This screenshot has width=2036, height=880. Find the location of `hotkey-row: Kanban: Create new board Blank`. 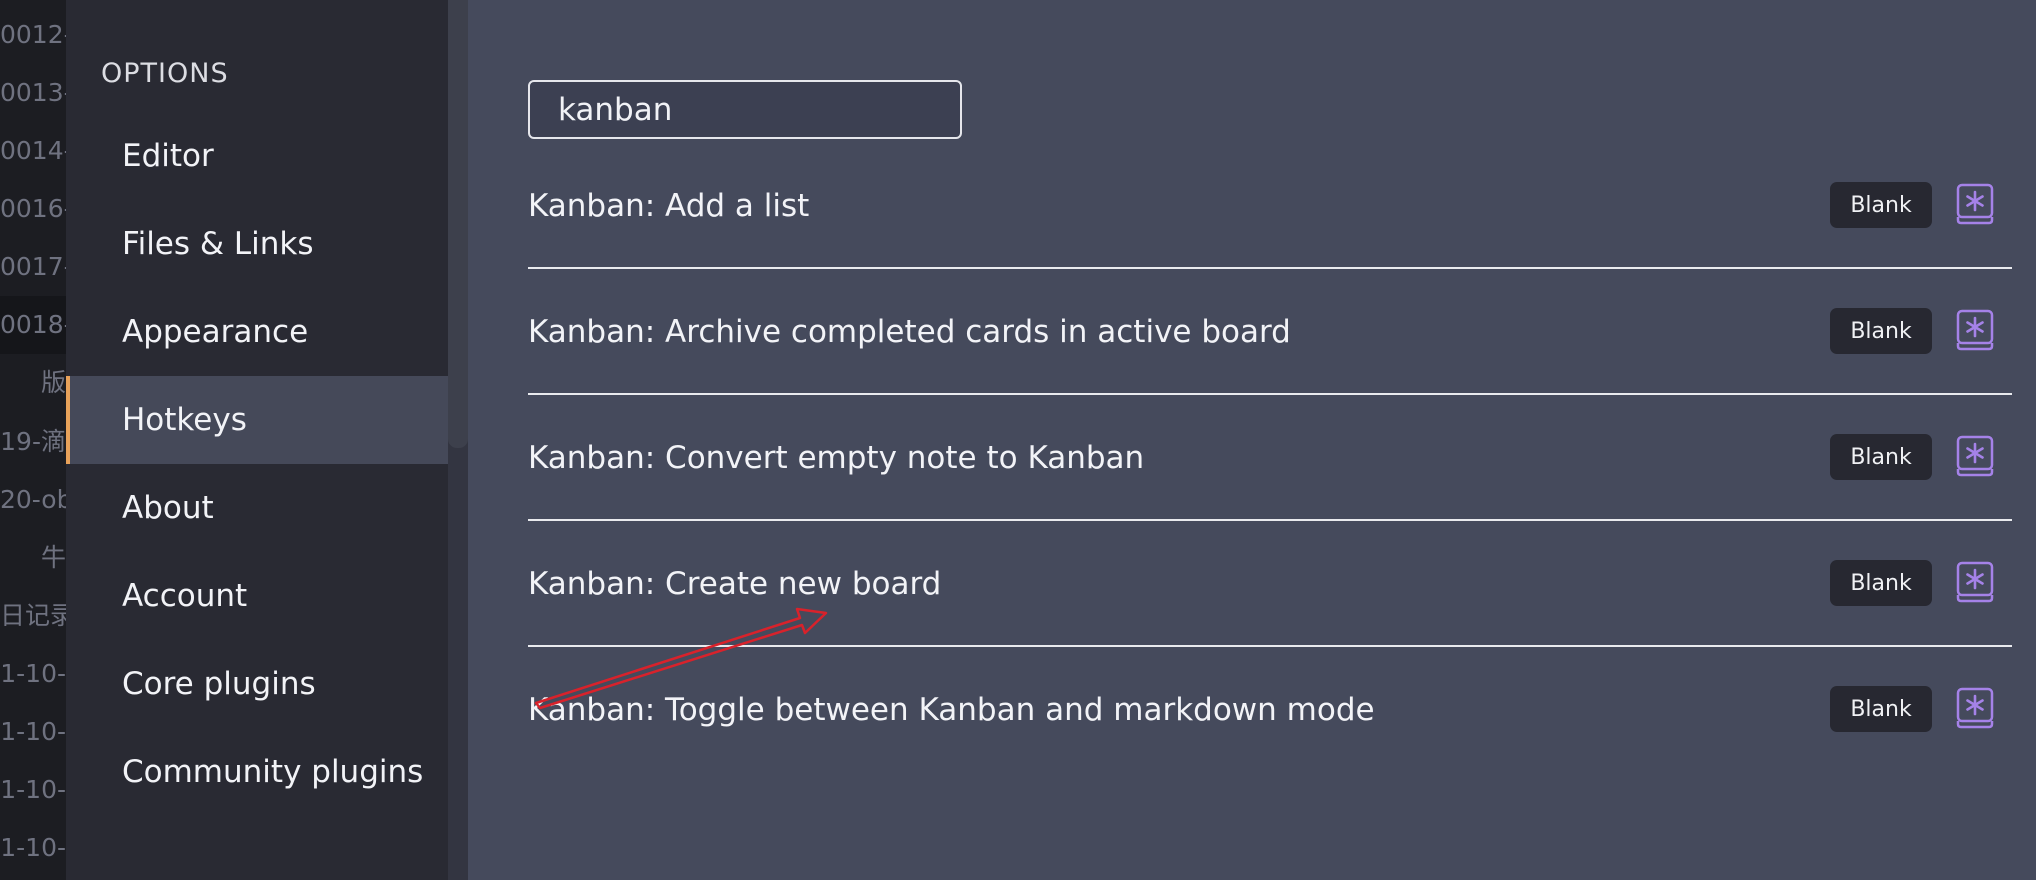

hotkey-row: Kanban: Create new board Blank is located at coordinates (1270, 584).